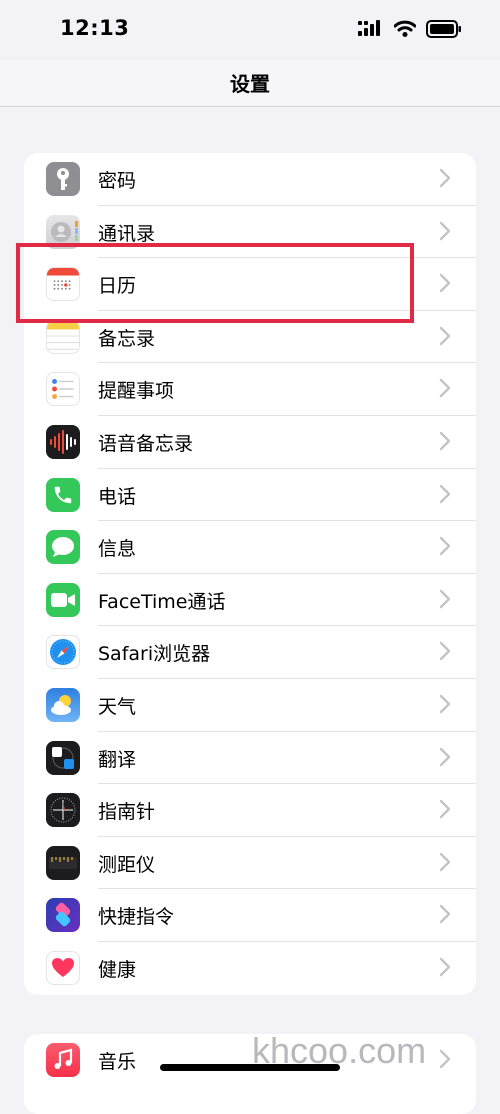 The width and height of the screenshot is (500, 1114). Describe the element at coordinates (63, 599) in the screenshot. I see `facetime-icon` at that location.